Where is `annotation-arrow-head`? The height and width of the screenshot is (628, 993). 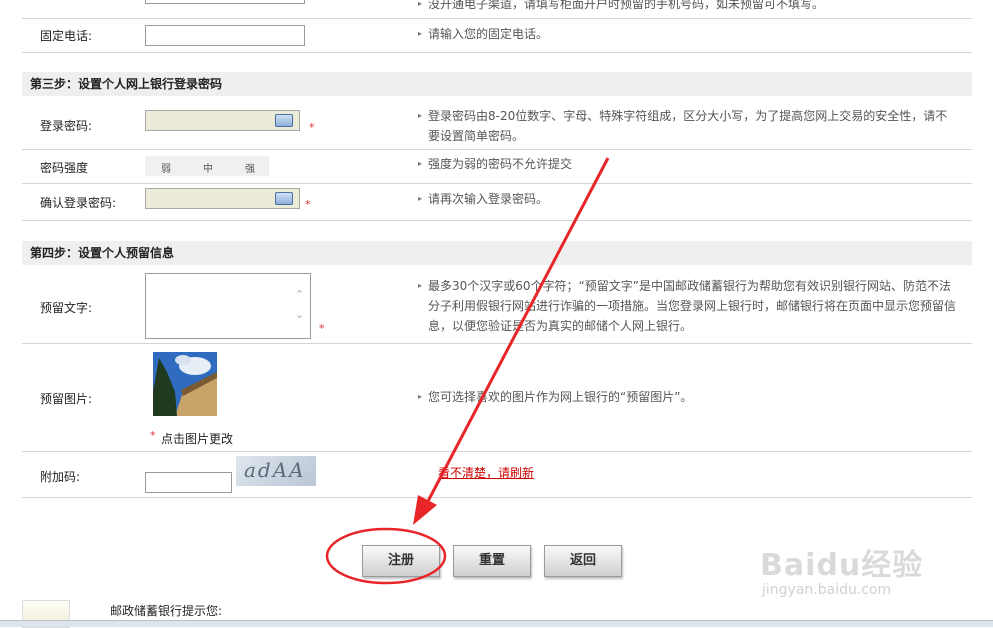 annotation-arrow-head is located at coordinates (425, 510).